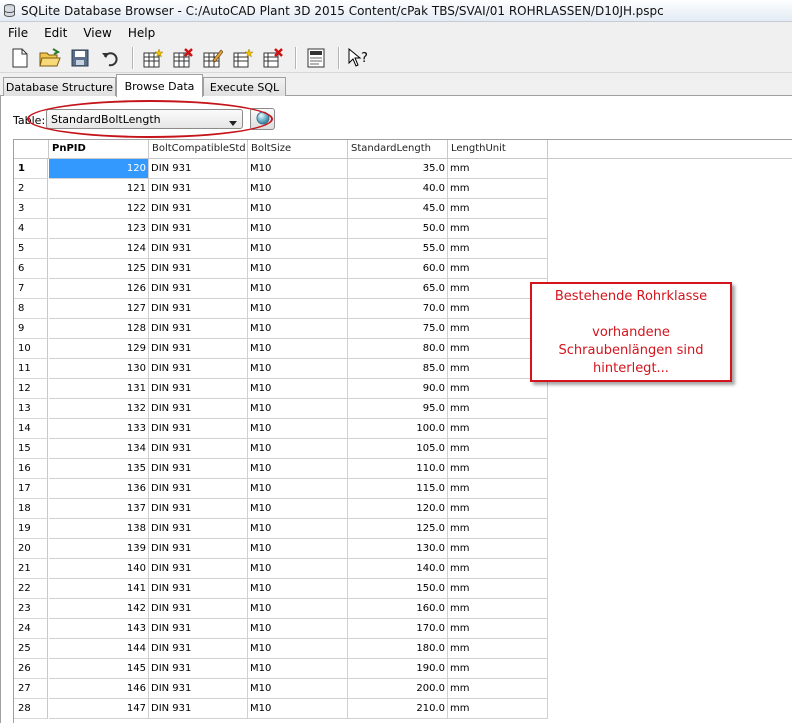 The width and height of the screenshot is (792, 723). I want to click on whats-this-icon: ?, so click(359, 58).